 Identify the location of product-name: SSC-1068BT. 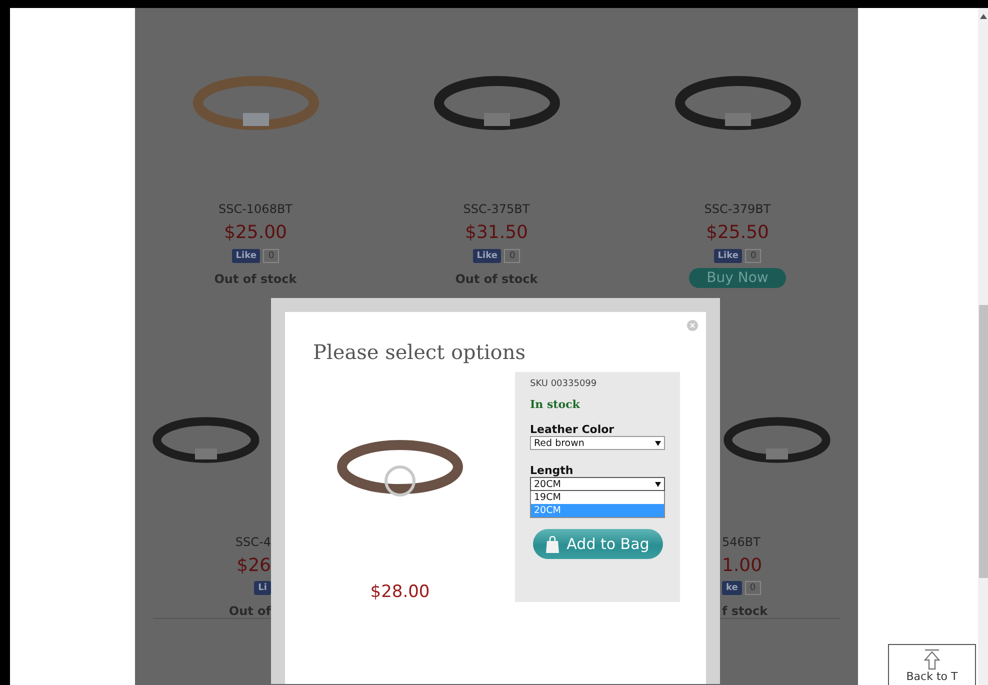
(255, 209).